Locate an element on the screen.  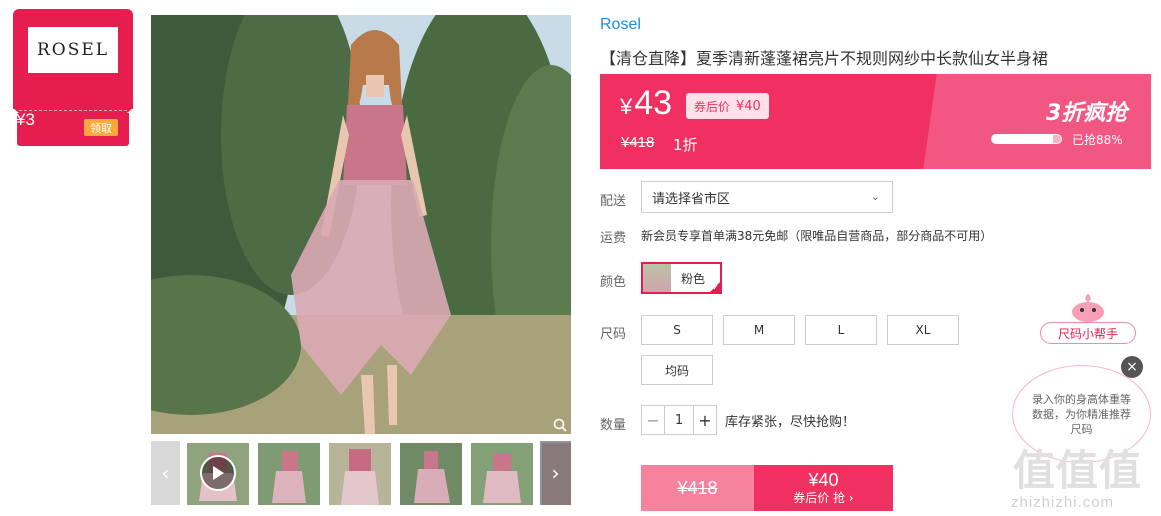
sale-tag: 3折疯抢 is located at coordinates (1087, 113).